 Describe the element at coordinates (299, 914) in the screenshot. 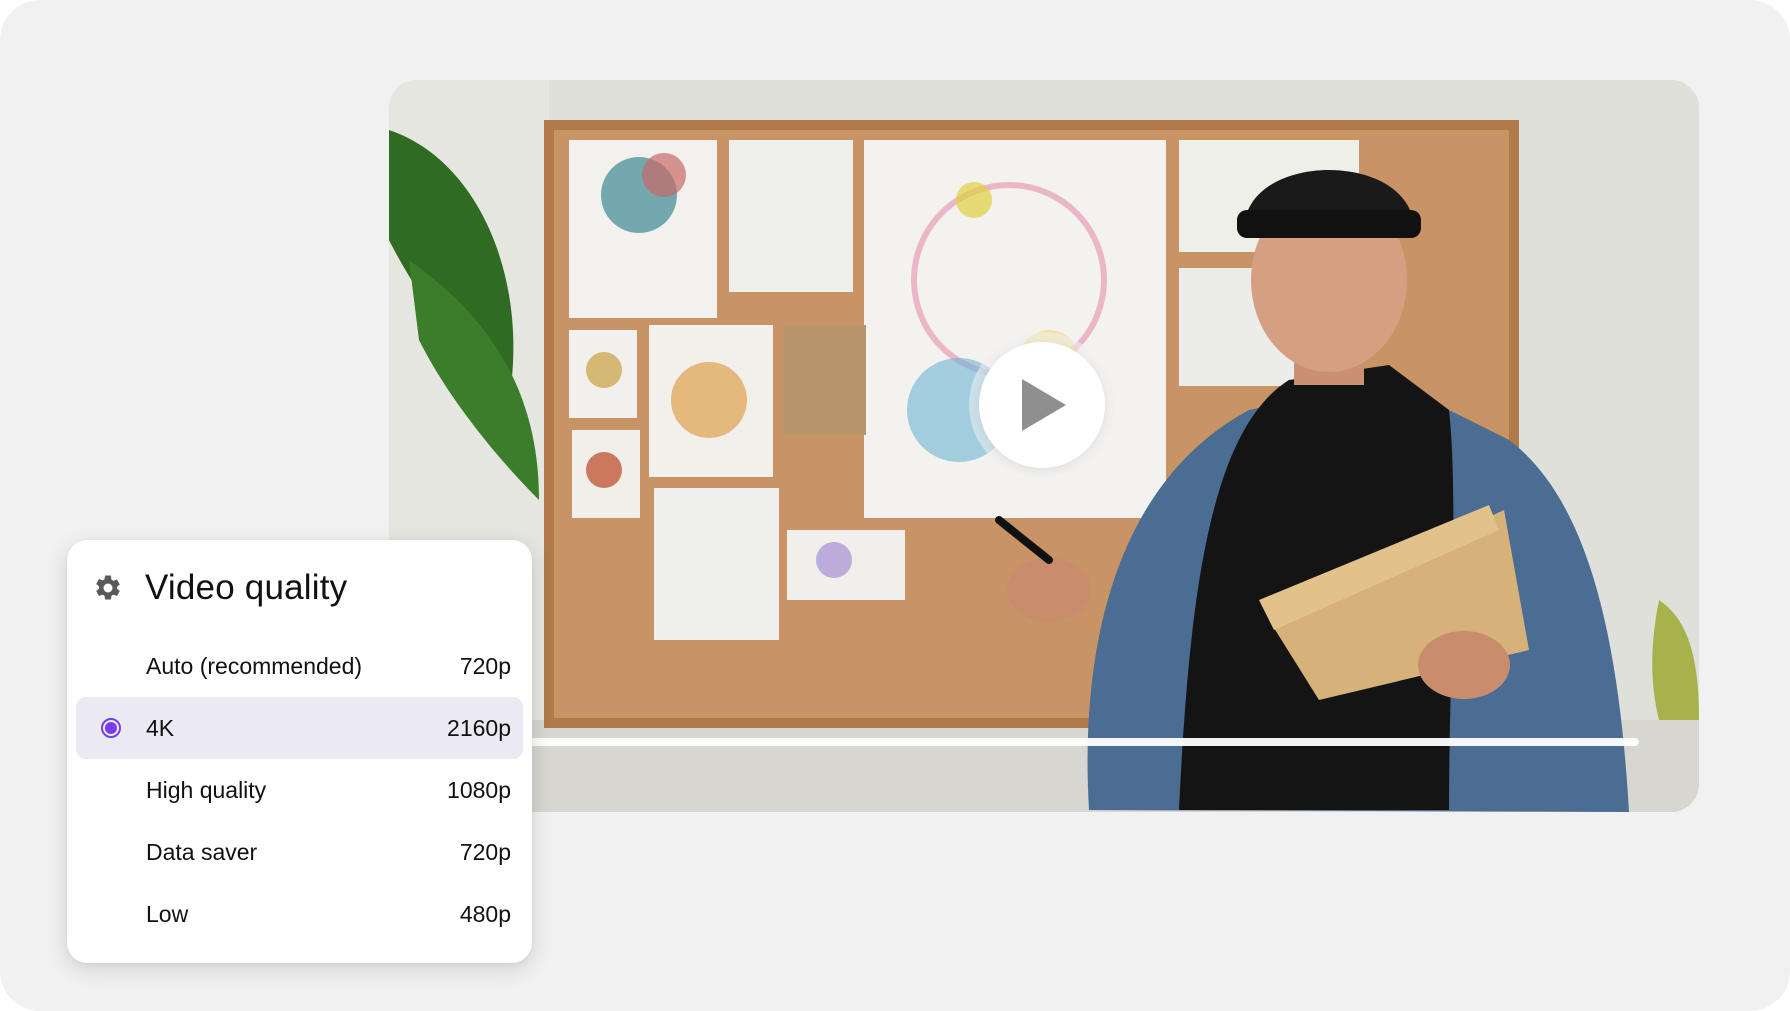

I see `quality-option-low: Low 480p` at that location.